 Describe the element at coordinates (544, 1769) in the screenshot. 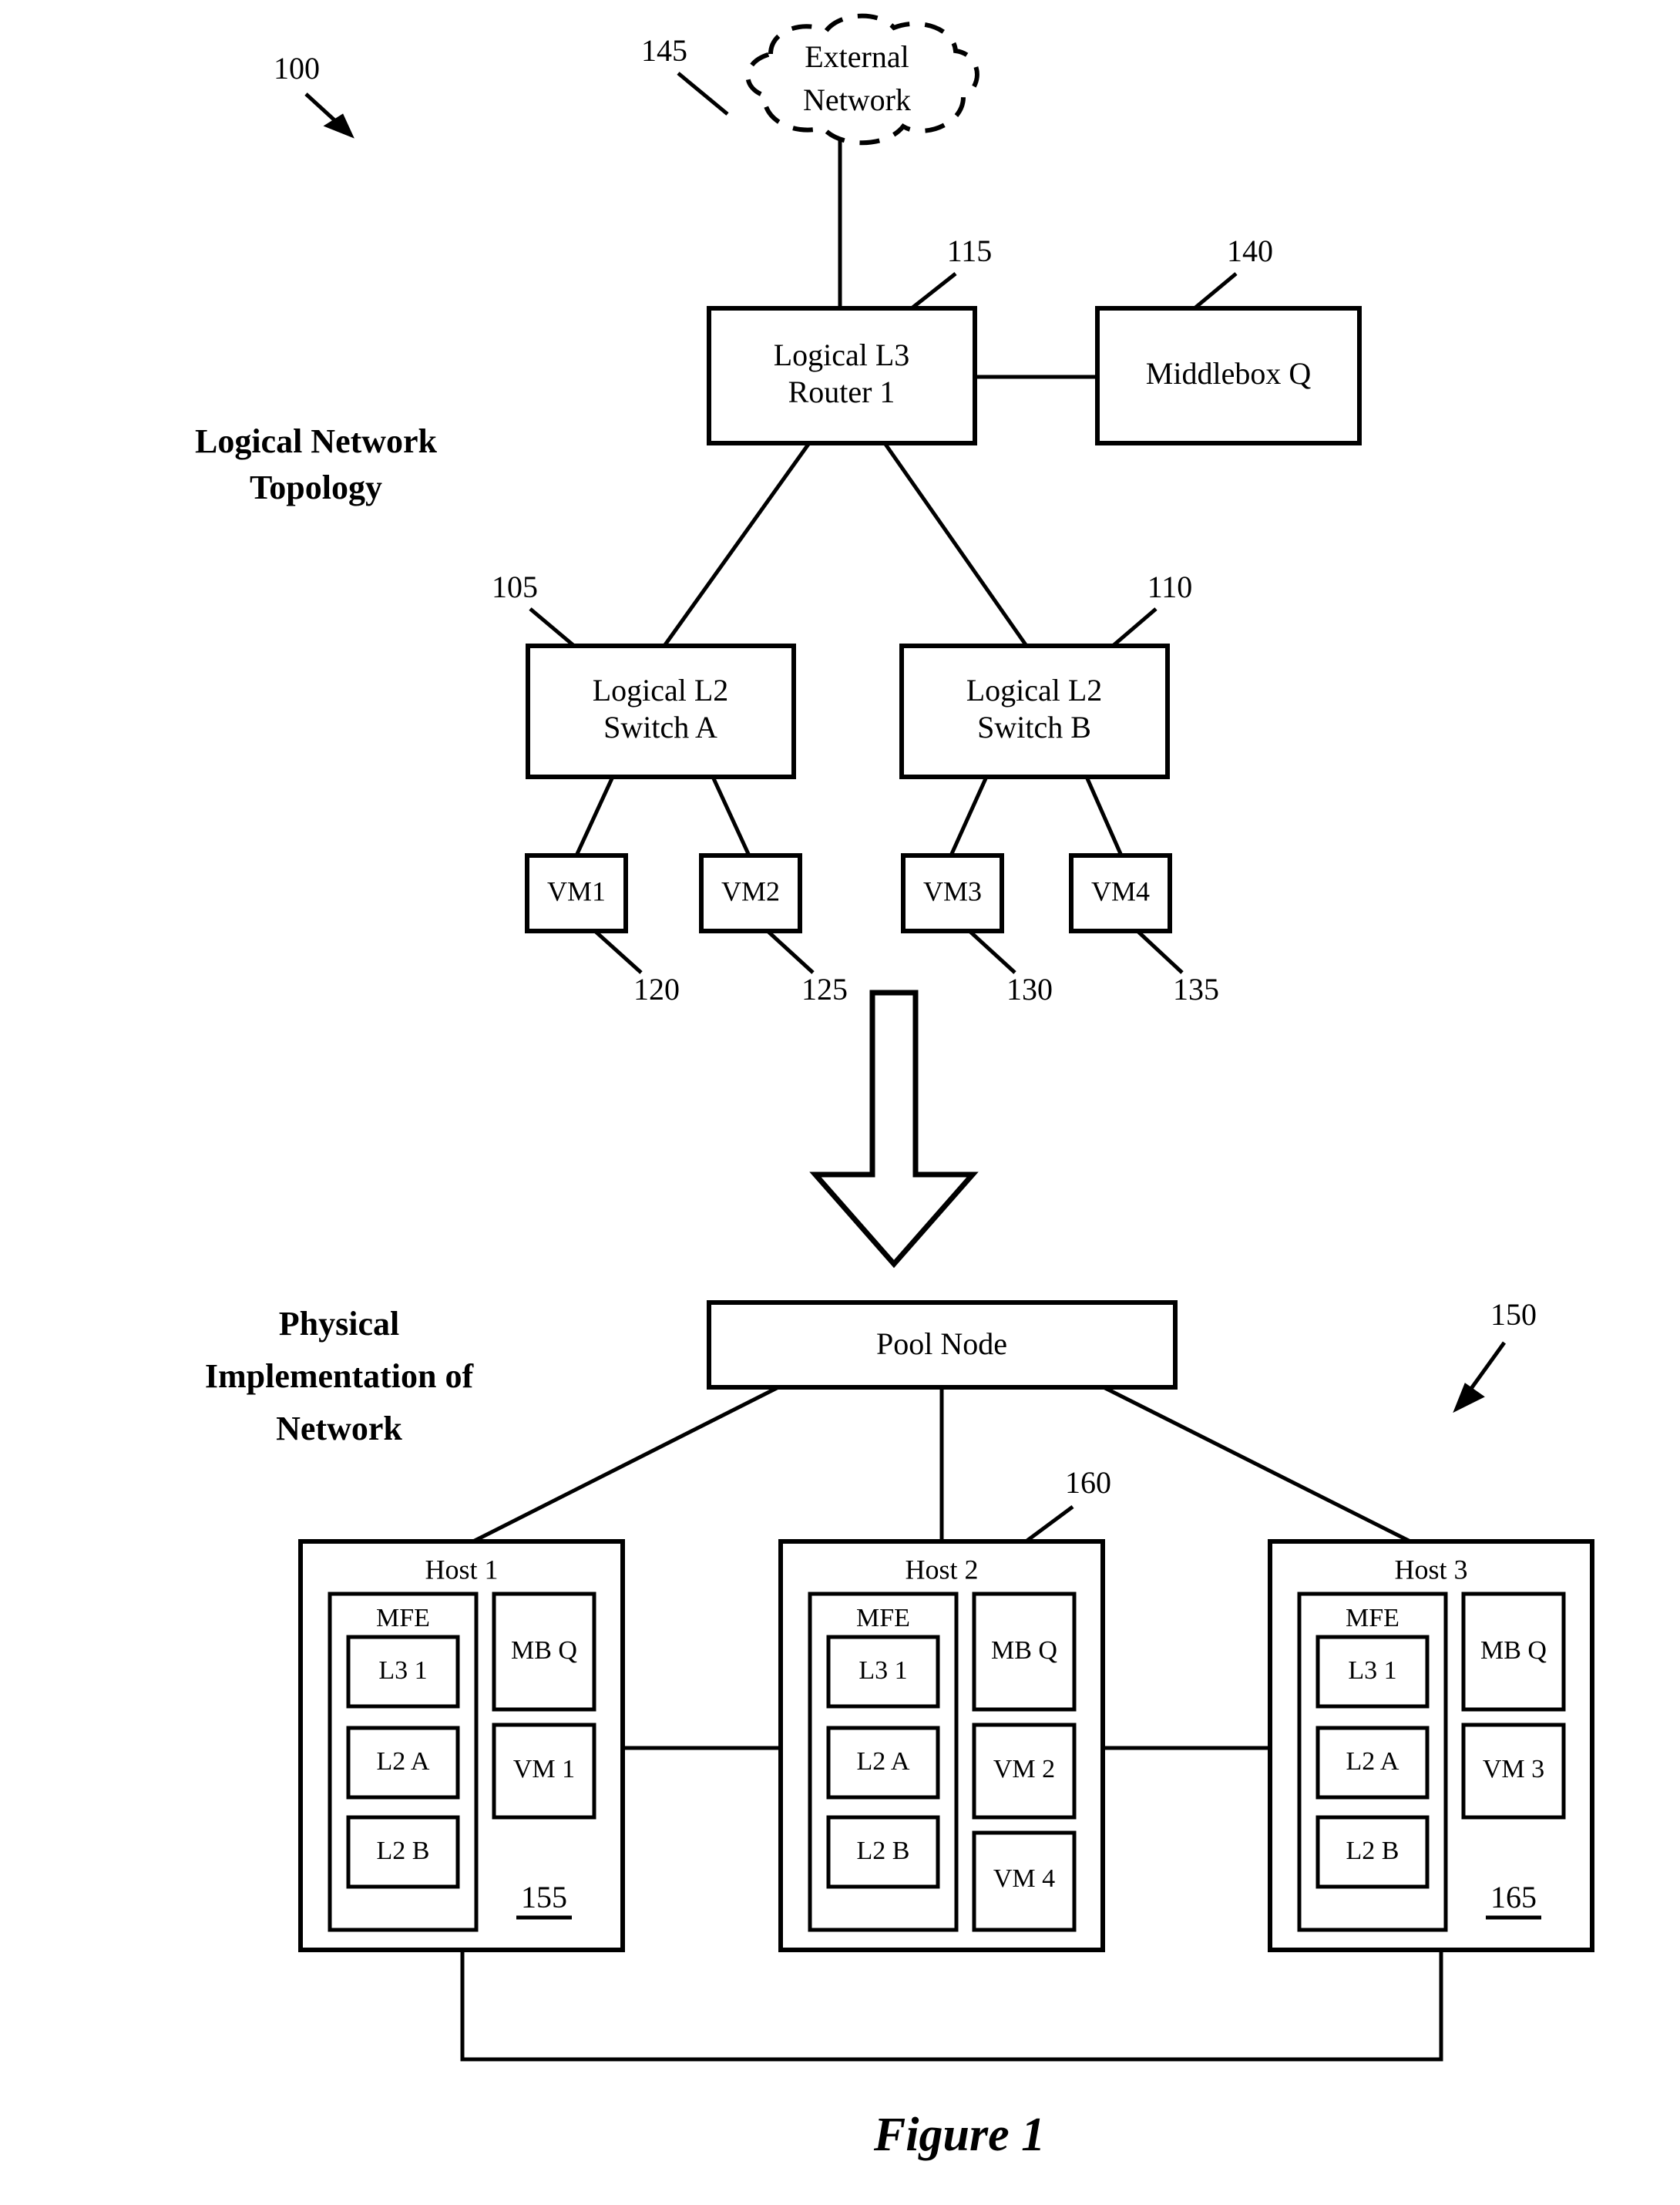

I see `host-1-right-1-label: VM 1` at that location.